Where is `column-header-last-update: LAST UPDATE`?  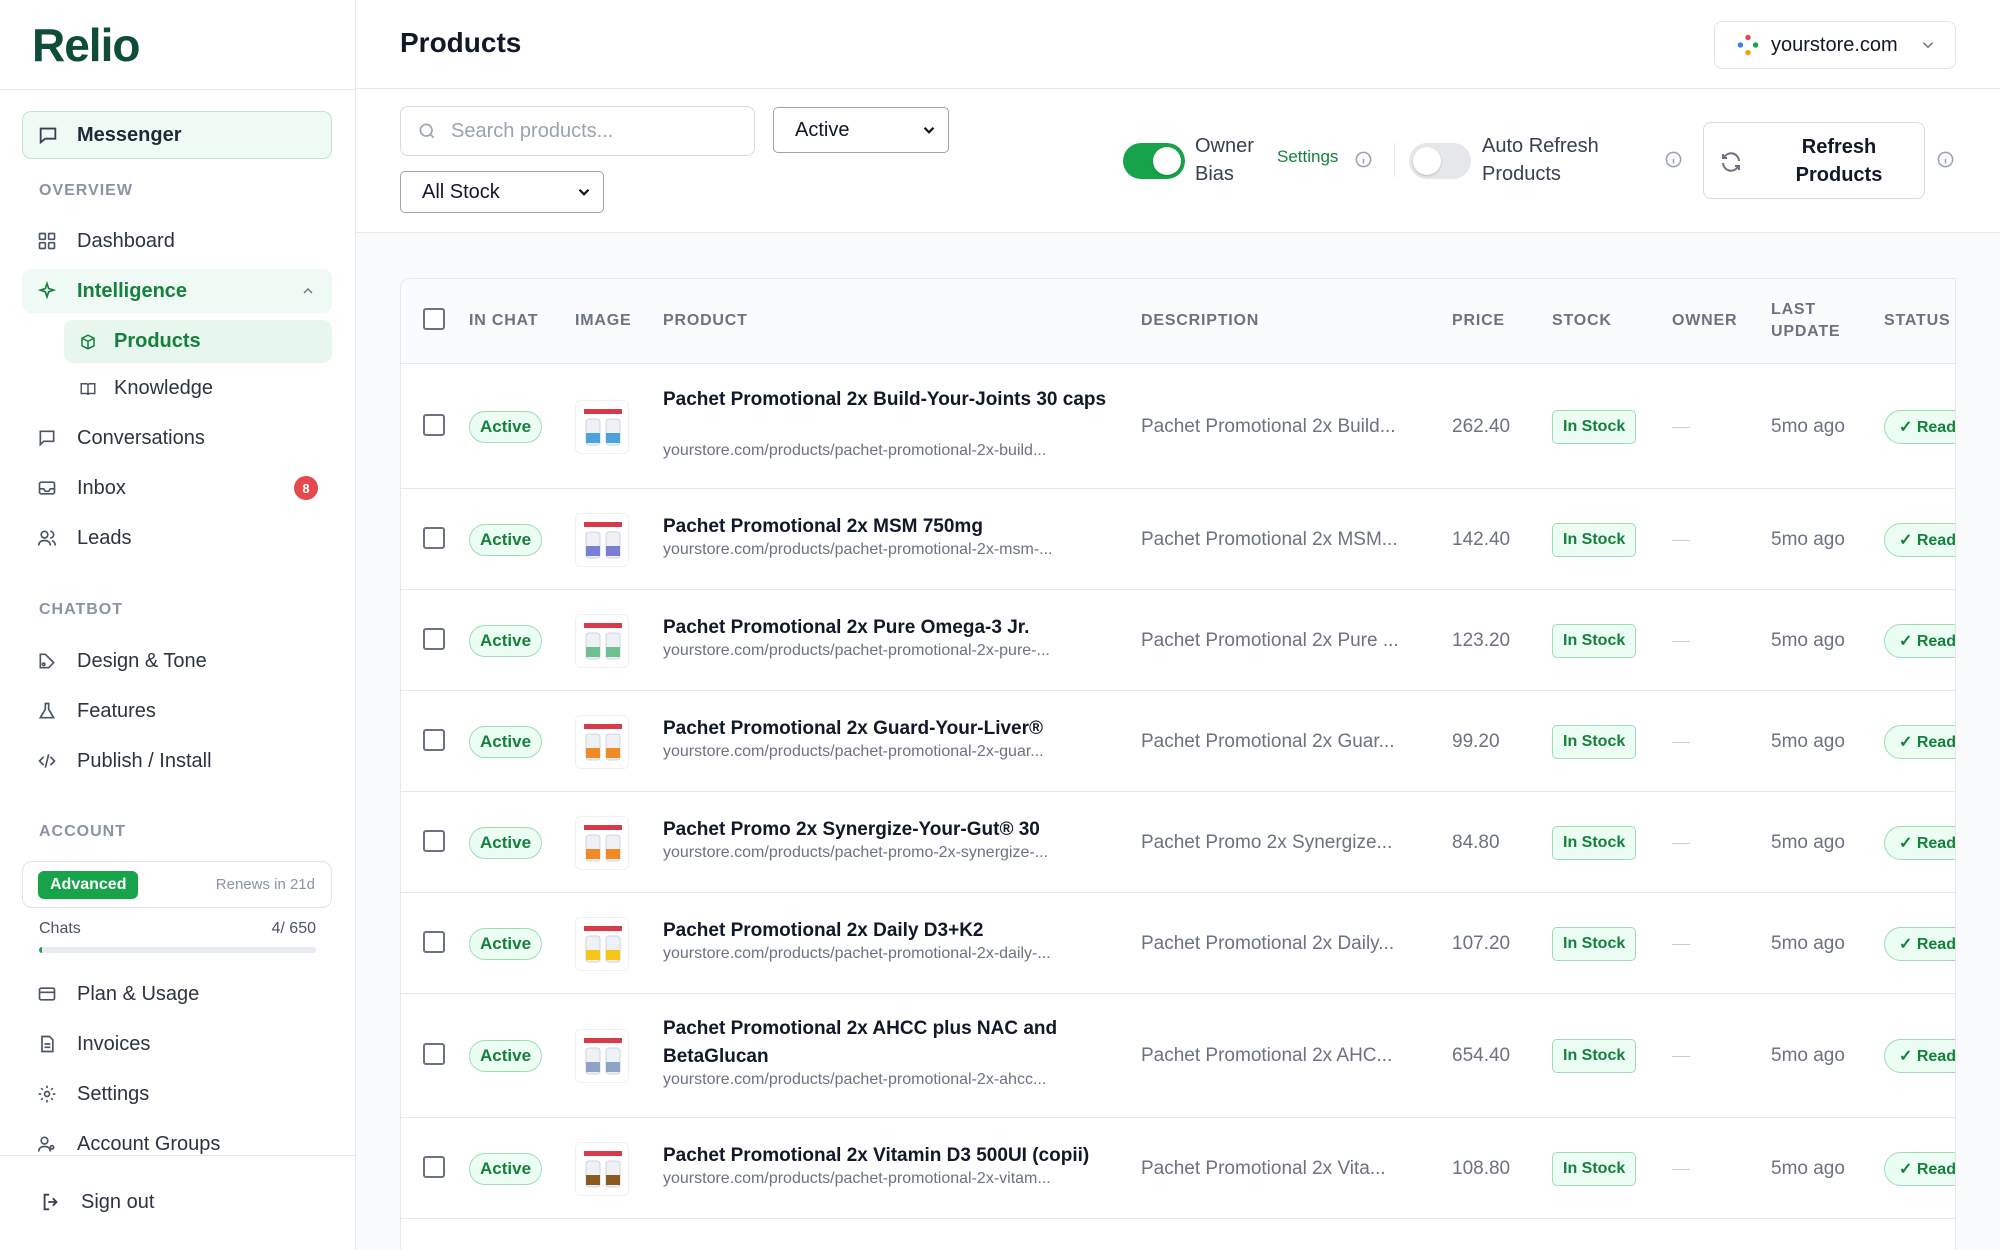
column-header-last-update: LAST UPDATE is located at coordinates (1805, 321).